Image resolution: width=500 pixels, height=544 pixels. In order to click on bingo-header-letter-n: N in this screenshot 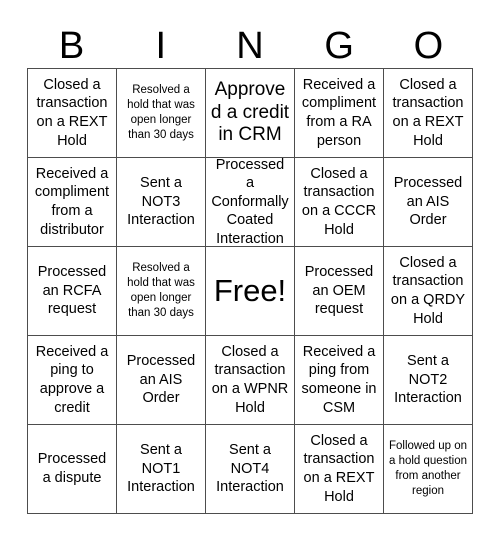, I will do `click(250, 46)`.